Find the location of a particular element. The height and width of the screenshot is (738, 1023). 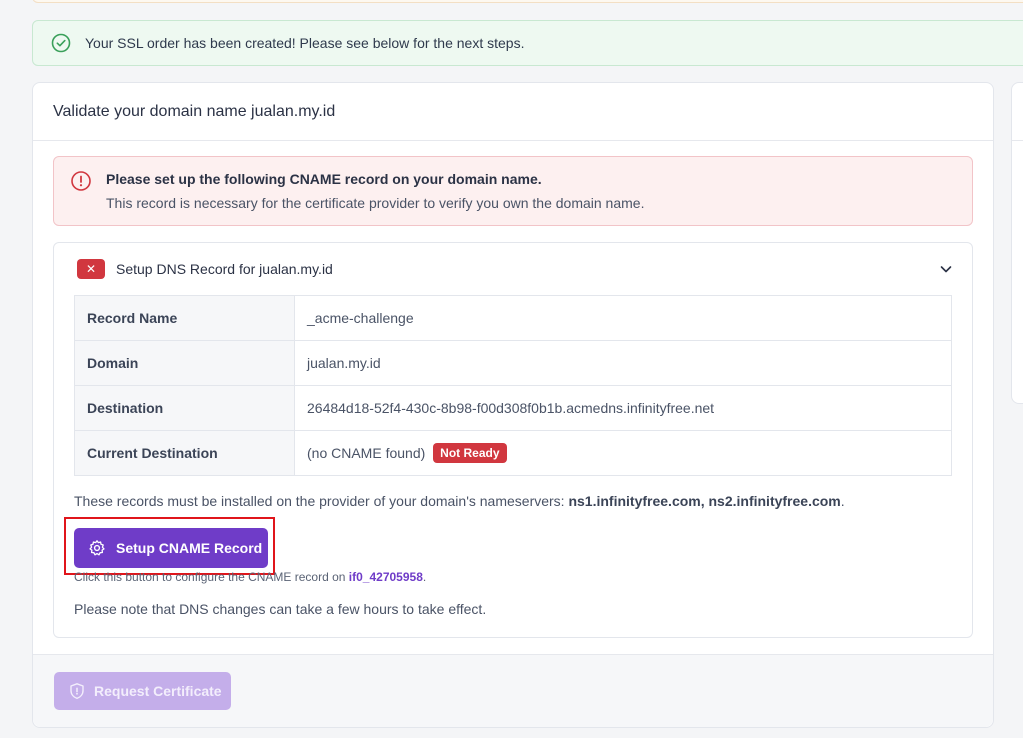

table-row: Domain jualan.my.id is located at coordinates (513, 363).